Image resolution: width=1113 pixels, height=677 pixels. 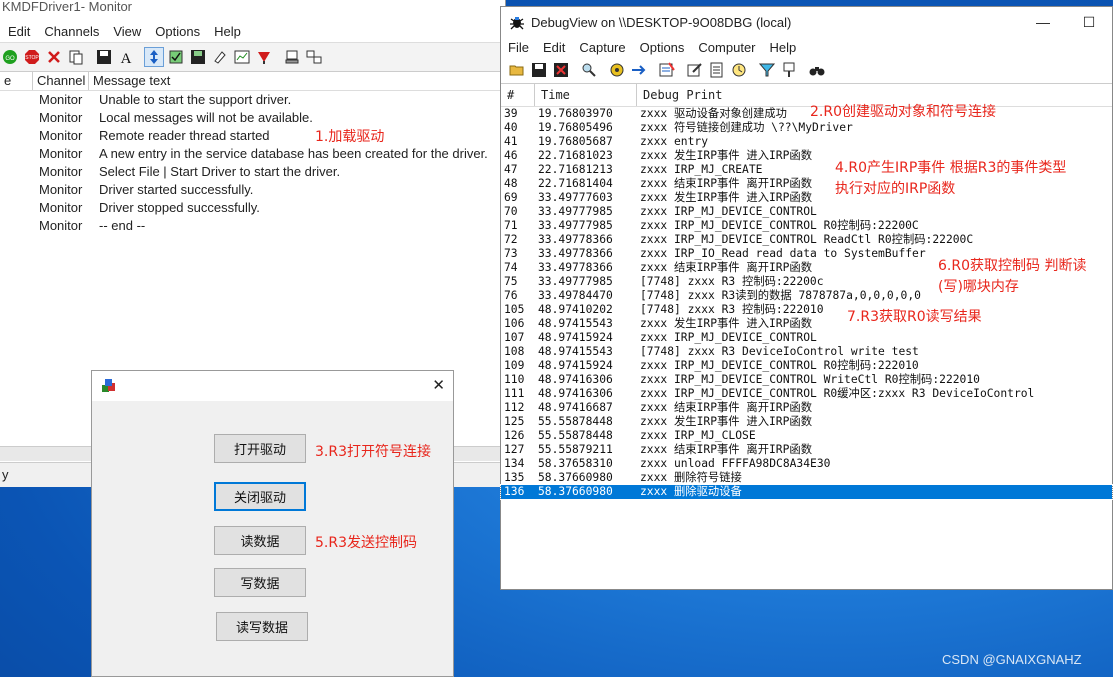 What do you see at coordinates (662, 47) in the screenshot?
I see `dv-menu-options: Options` at bounding box center [662, 47].